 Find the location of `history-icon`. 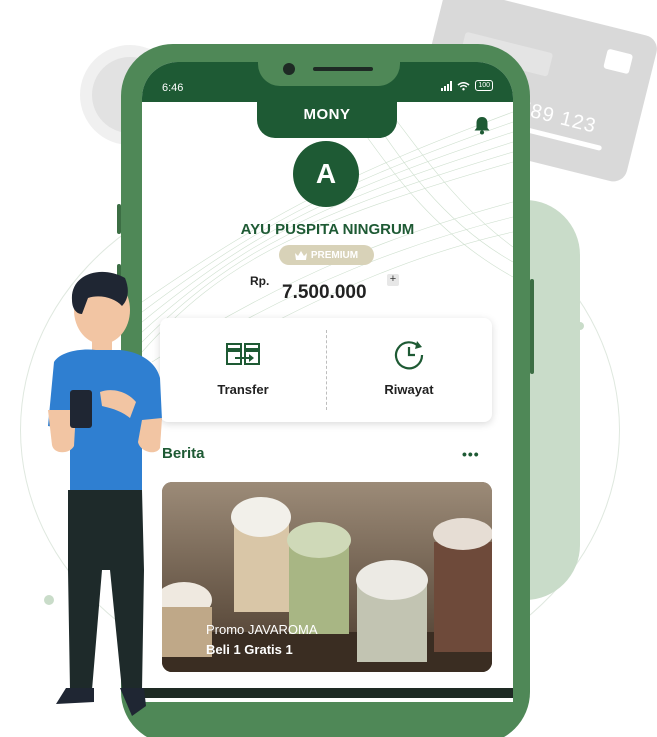

history-icon is located at coordinates (409, 355).